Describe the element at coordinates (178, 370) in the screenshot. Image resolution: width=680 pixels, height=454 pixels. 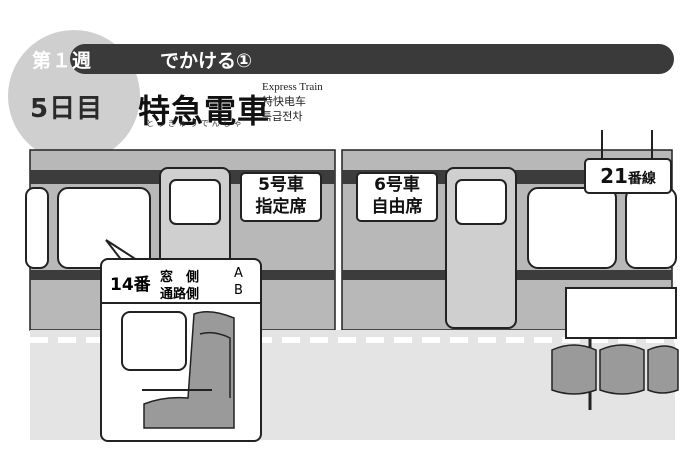
I see `train-seat-illustration` at that location.